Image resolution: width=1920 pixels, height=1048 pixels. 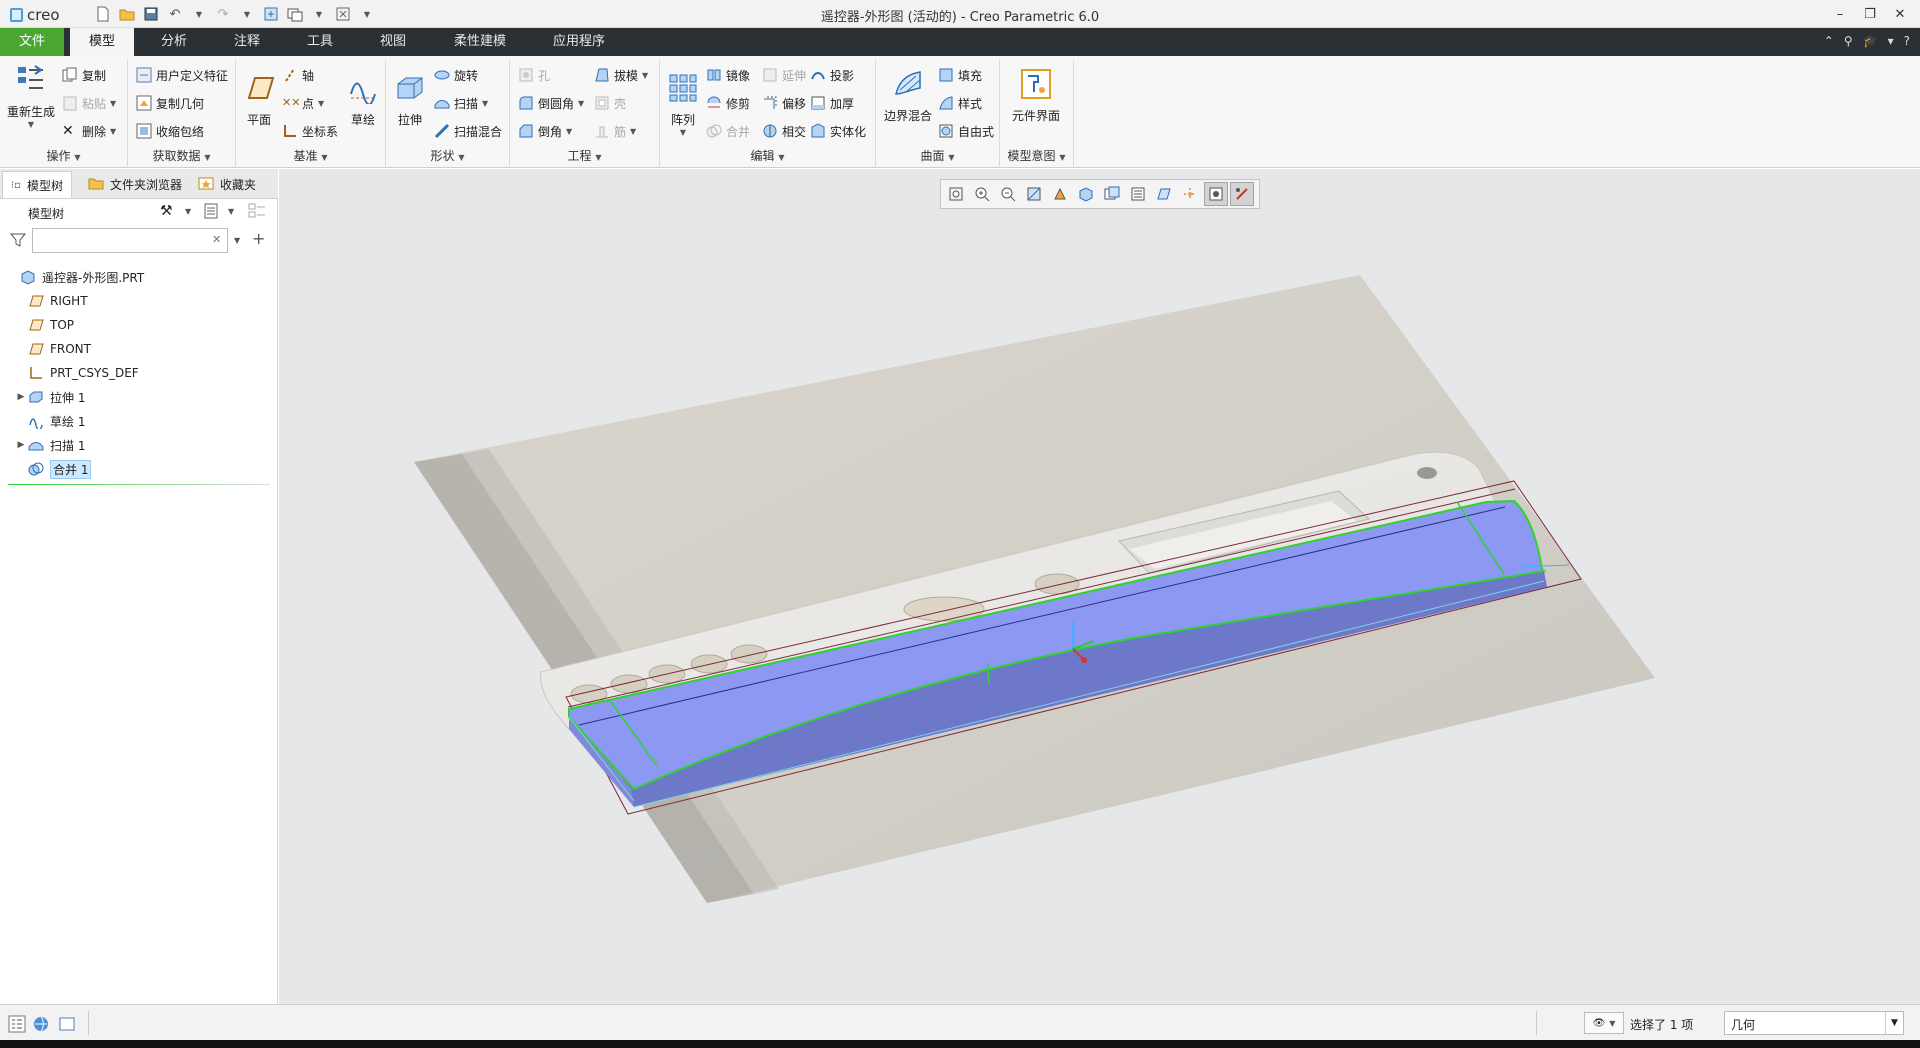 What do you see at coordinates (937, 155) in the screenshot?
I see `surfaces-group-label: 曲面 ▼` at bounding box center [937, 155].